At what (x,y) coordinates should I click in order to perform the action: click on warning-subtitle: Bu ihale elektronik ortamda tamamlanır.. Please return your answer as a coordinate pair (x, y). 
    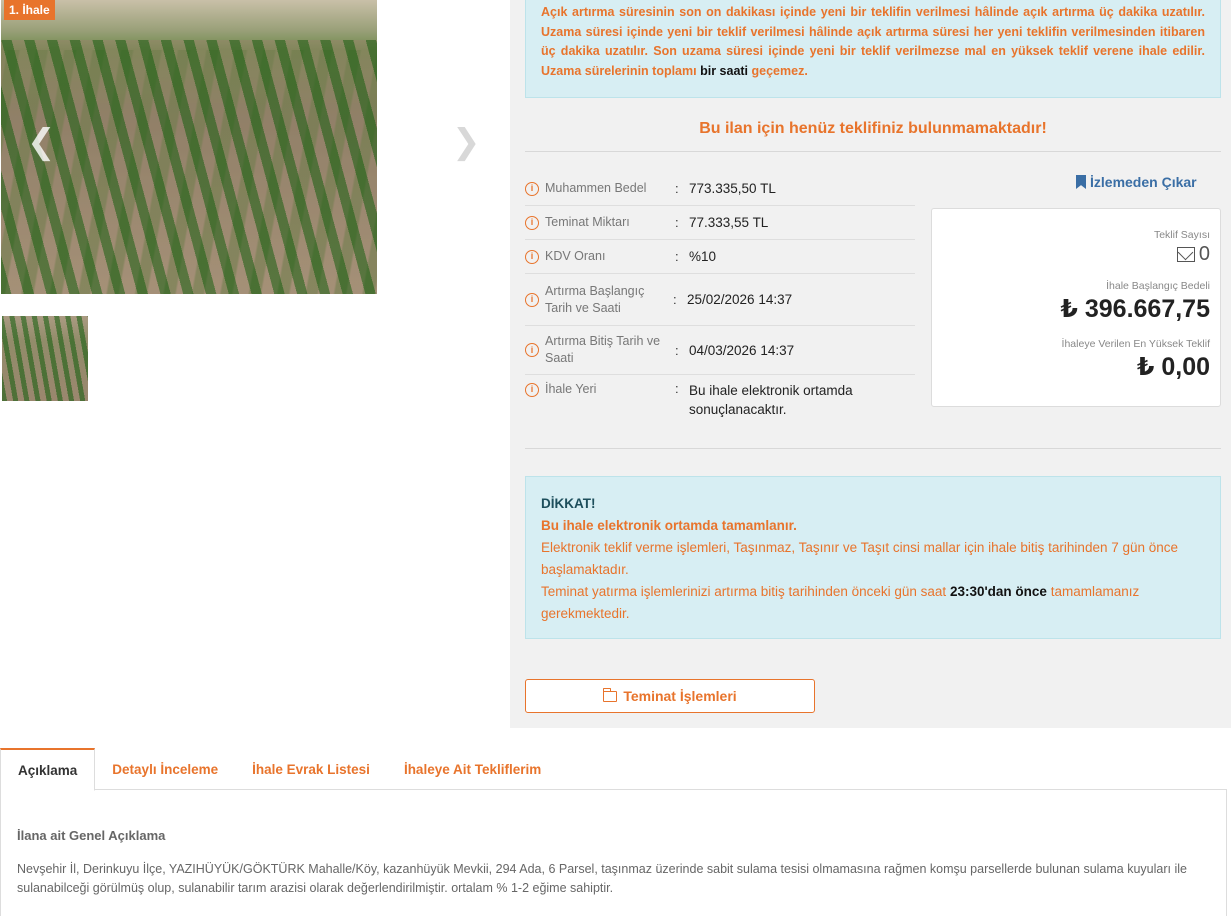
    Looking at the image, I should click on (669, 525).